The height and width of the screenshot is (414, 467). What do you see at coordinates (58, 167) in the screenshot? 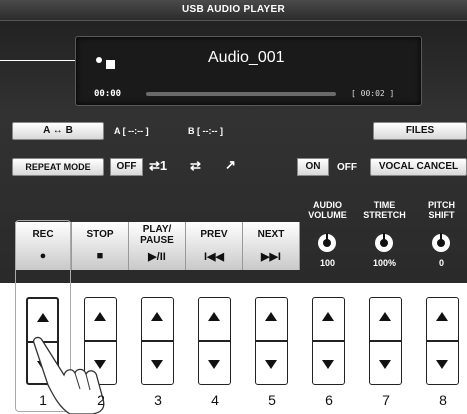
I see `repeat-mode-button: REPEAT MODE` at bounding box center [58, 167].